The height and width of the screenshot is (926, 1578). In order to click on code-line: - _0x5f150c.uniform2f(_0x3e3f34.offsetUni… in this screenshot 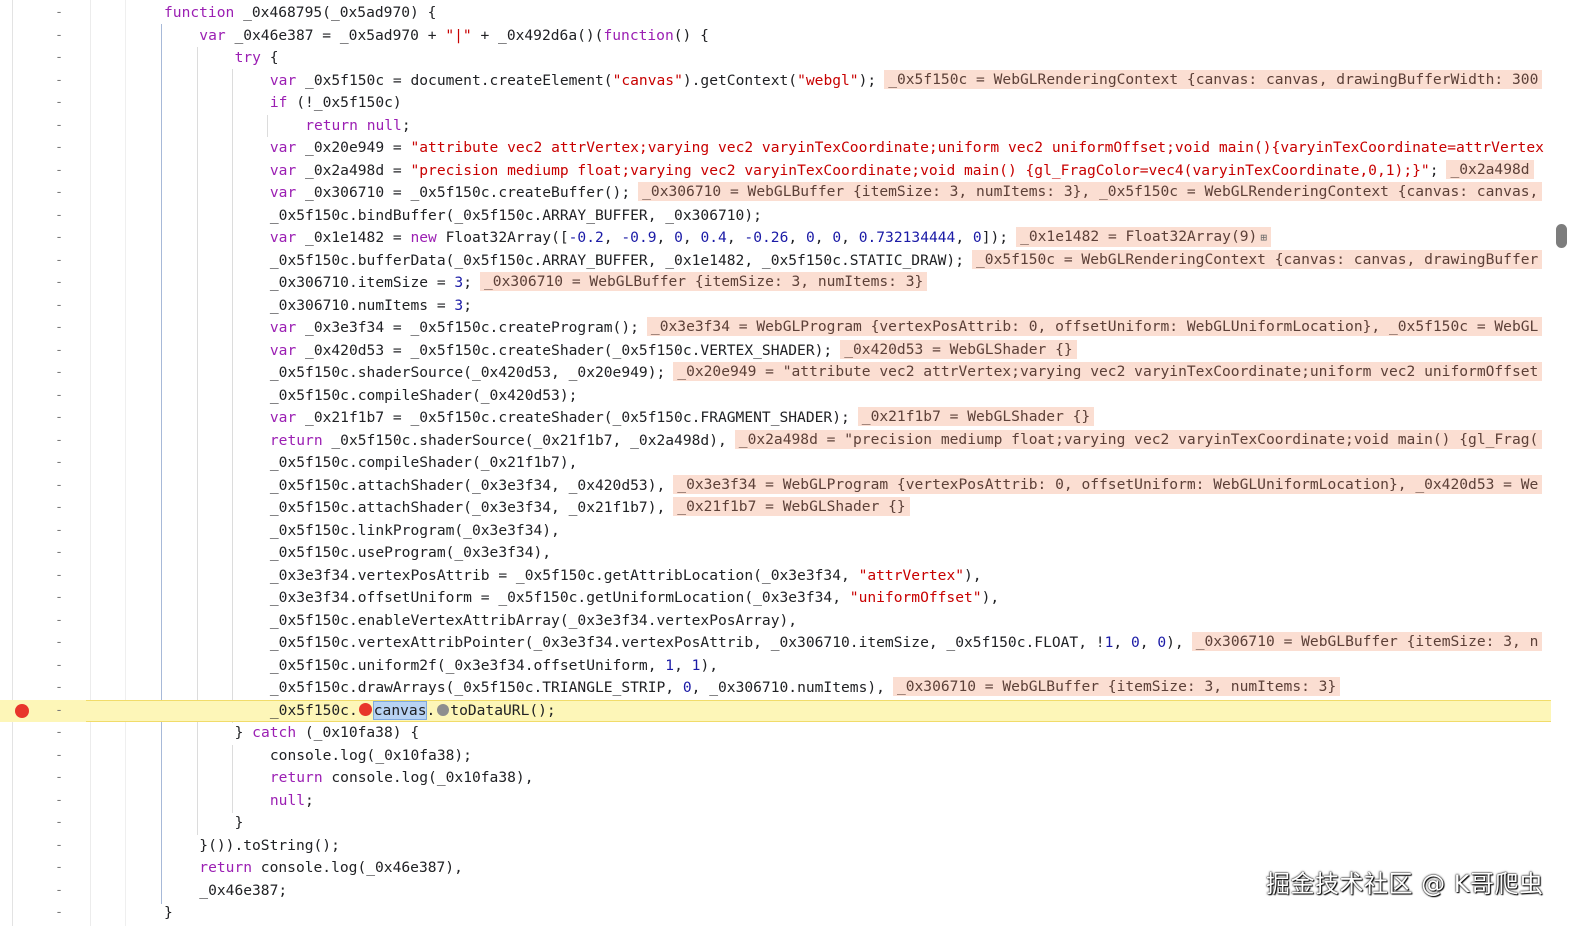, I will do `click(775, 666)`.